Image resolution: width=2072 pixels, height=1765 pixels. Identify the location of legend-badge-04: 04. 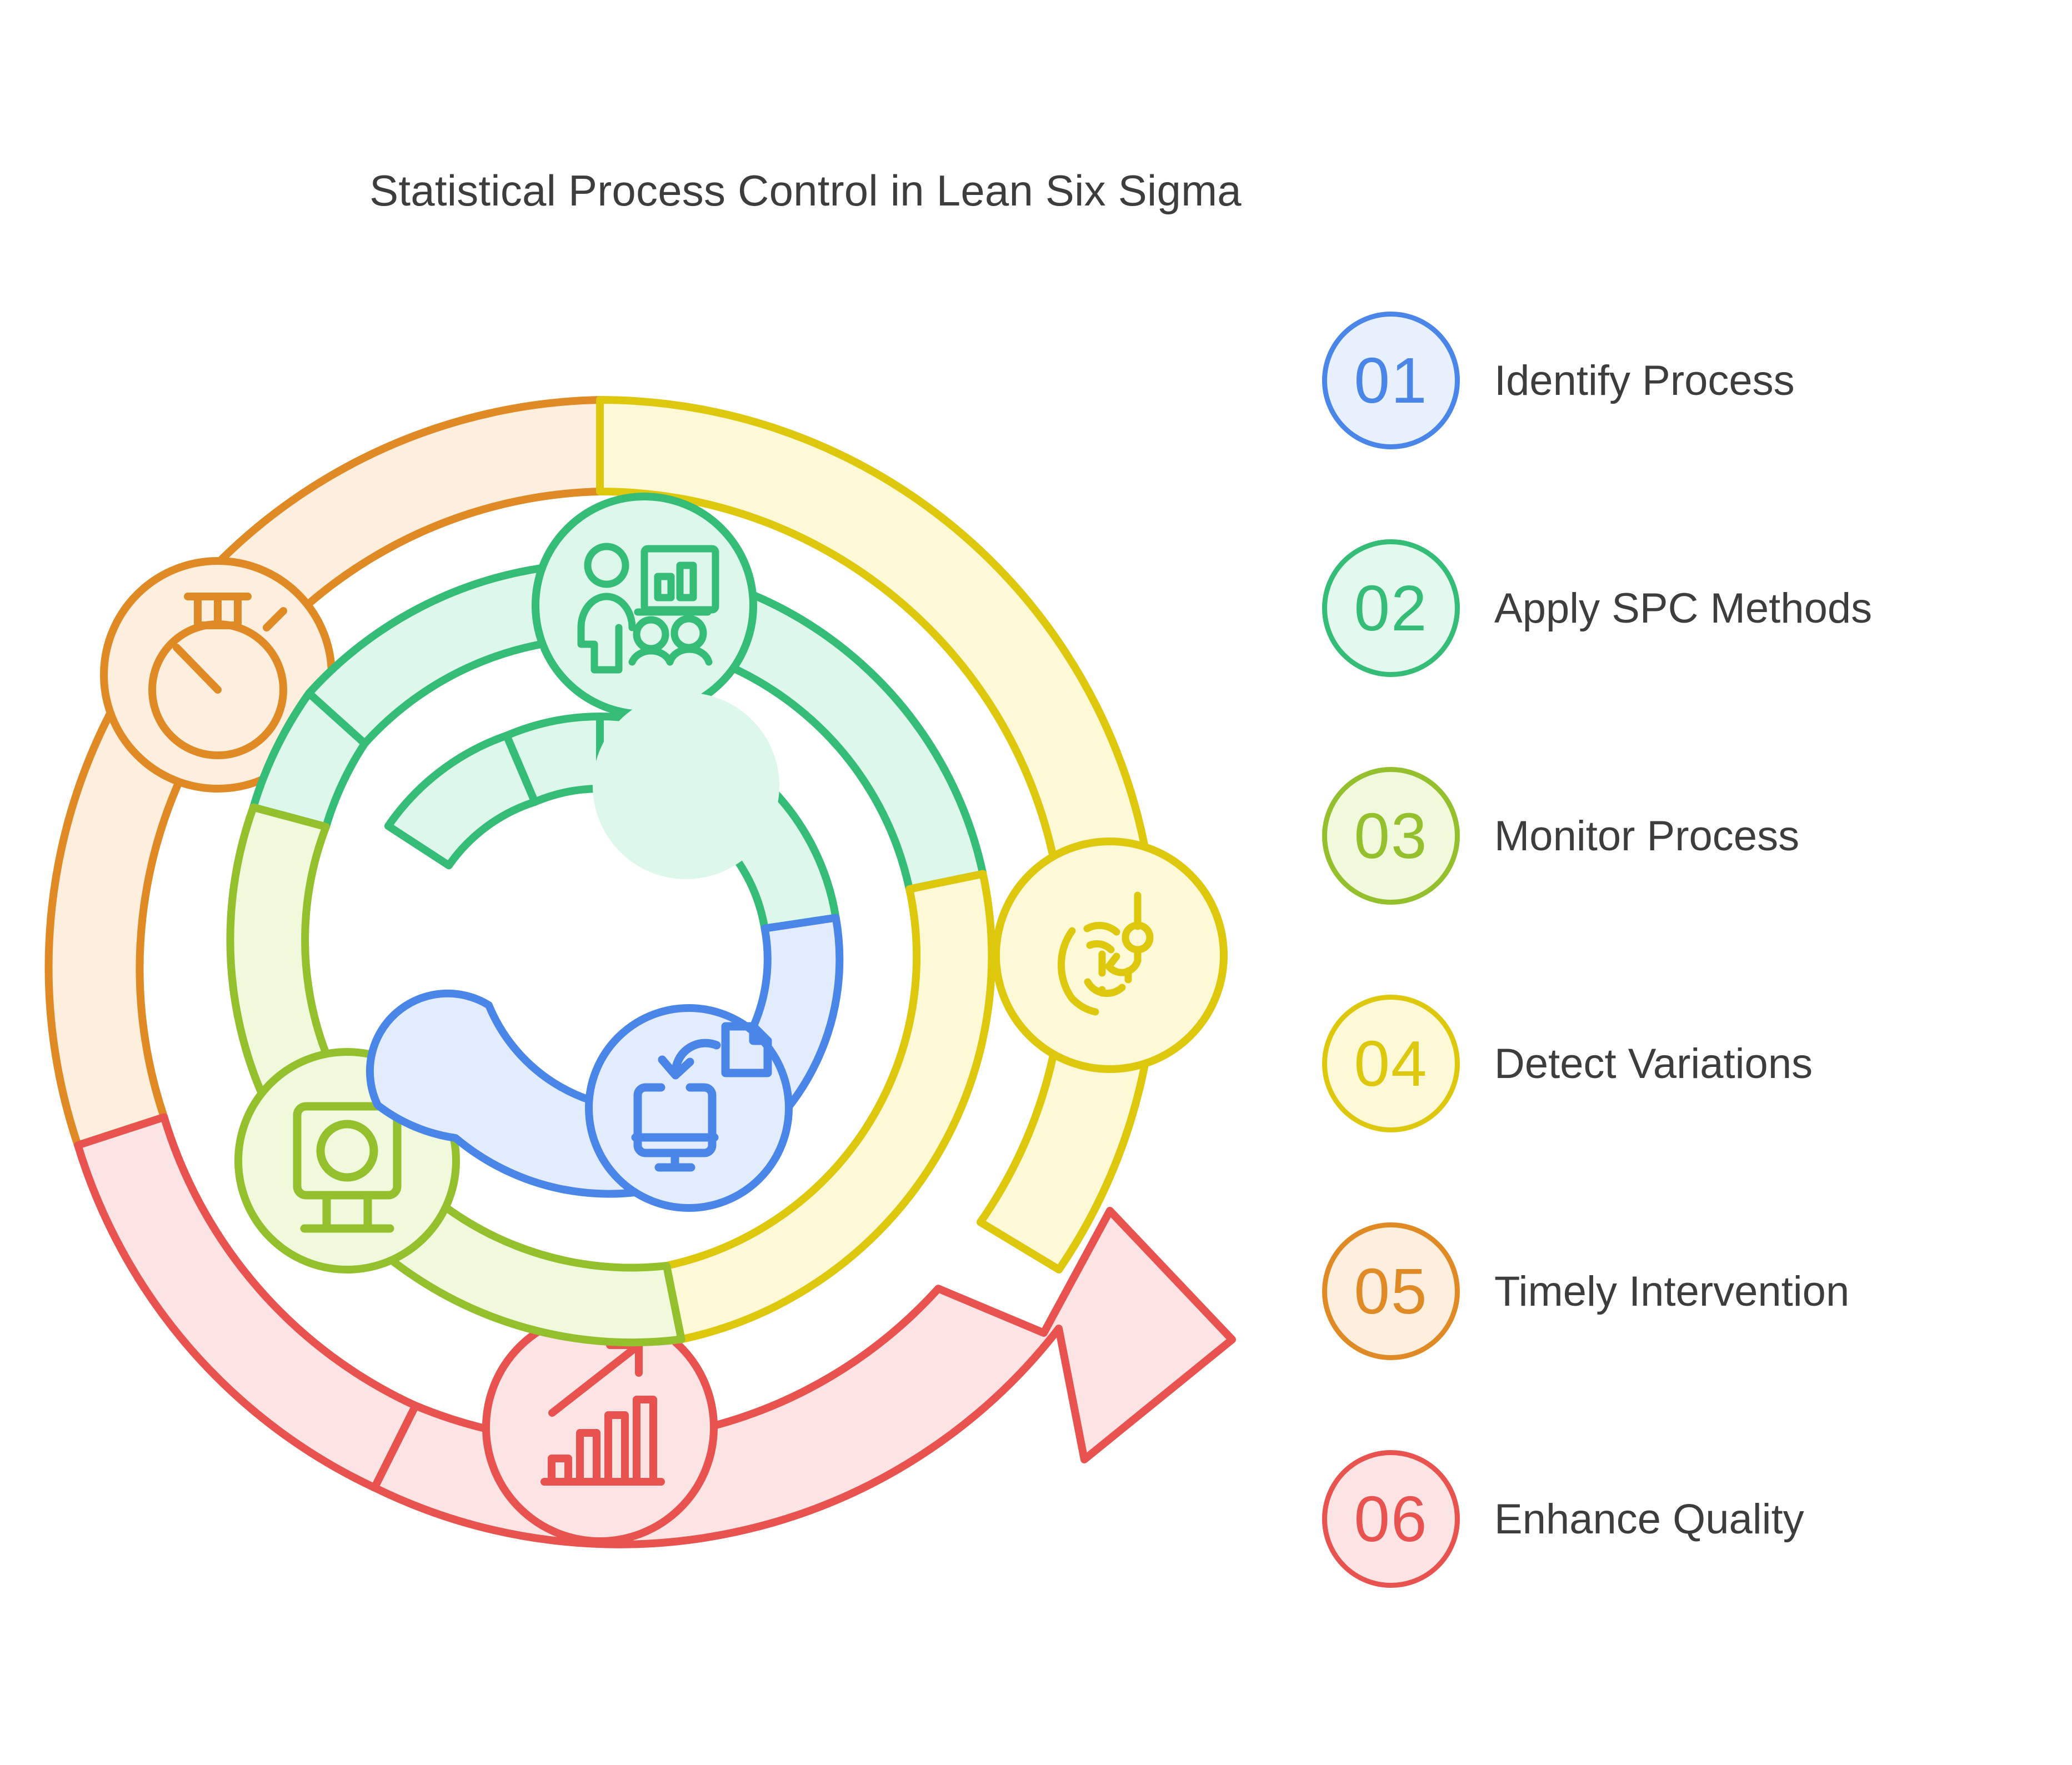
(1391, 1063).